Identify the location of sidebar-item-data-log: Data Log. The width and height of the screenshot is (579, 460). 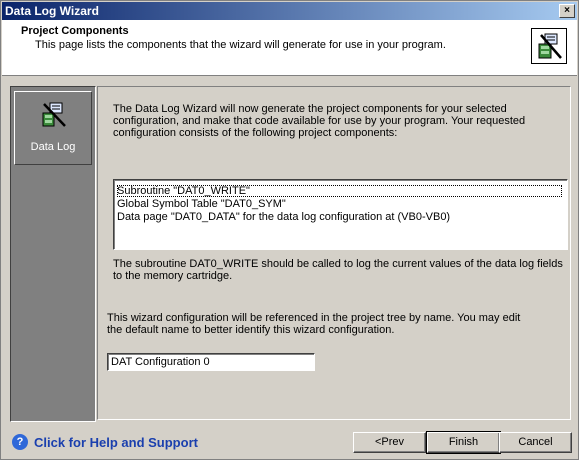
(53, 128).